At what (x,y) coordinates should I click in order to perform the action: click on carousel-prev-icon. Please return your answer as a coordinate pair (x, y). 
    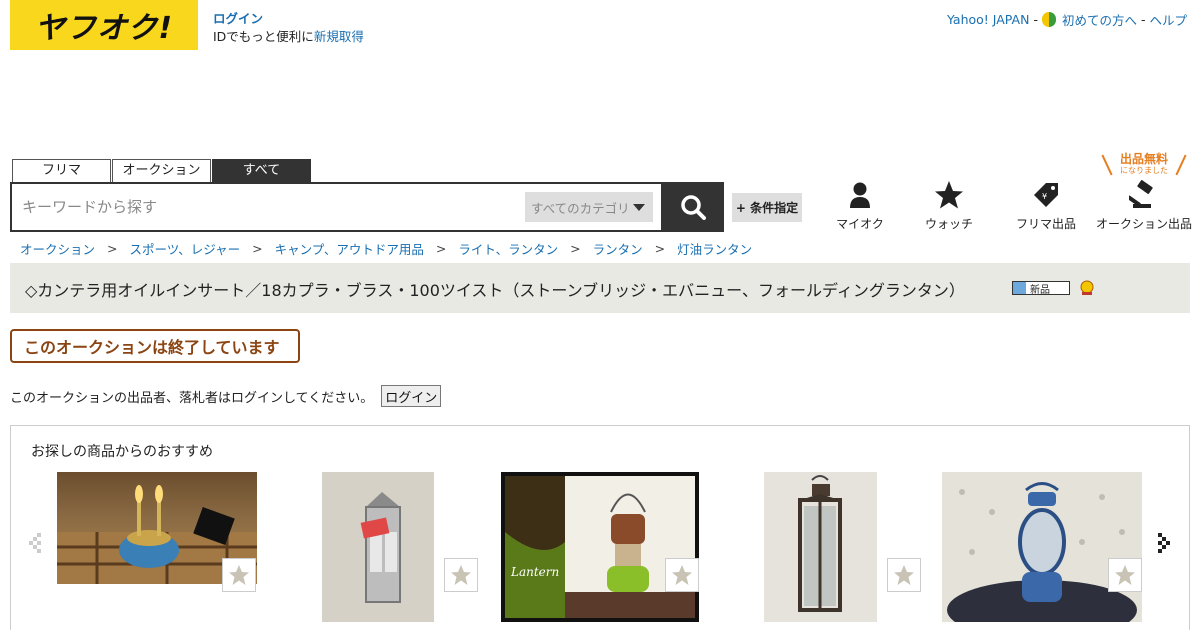
    Looking at the image, I should click on (36, 545).